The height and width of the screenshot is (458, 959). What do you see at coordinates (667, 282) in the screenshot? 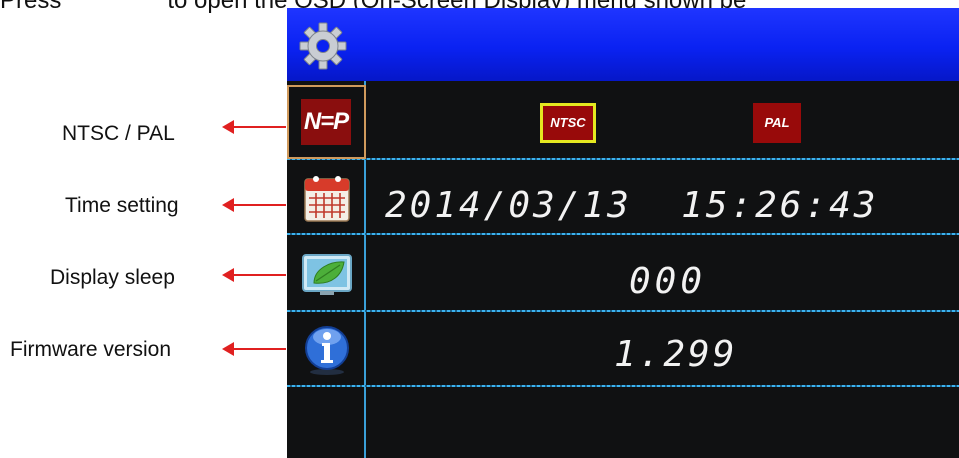
I see `display-sleep-value: 000` at bounding box center [667, 282].